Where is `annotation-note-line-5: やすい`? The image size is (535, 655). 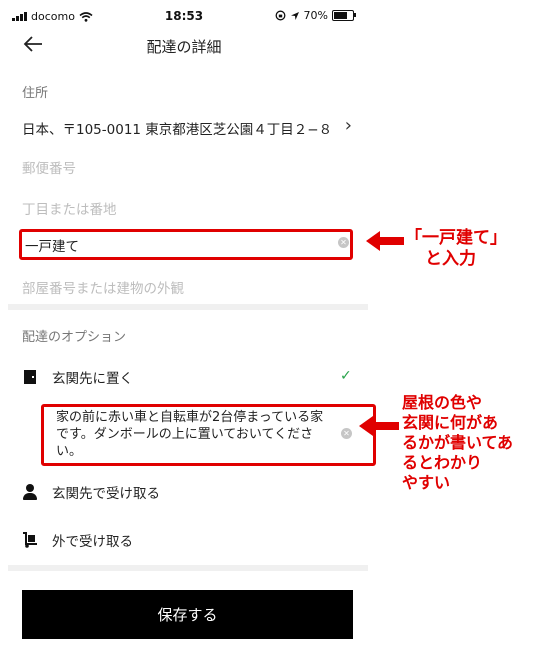
annotation-note-line-5: やすい is located at coordinates (426, 482).